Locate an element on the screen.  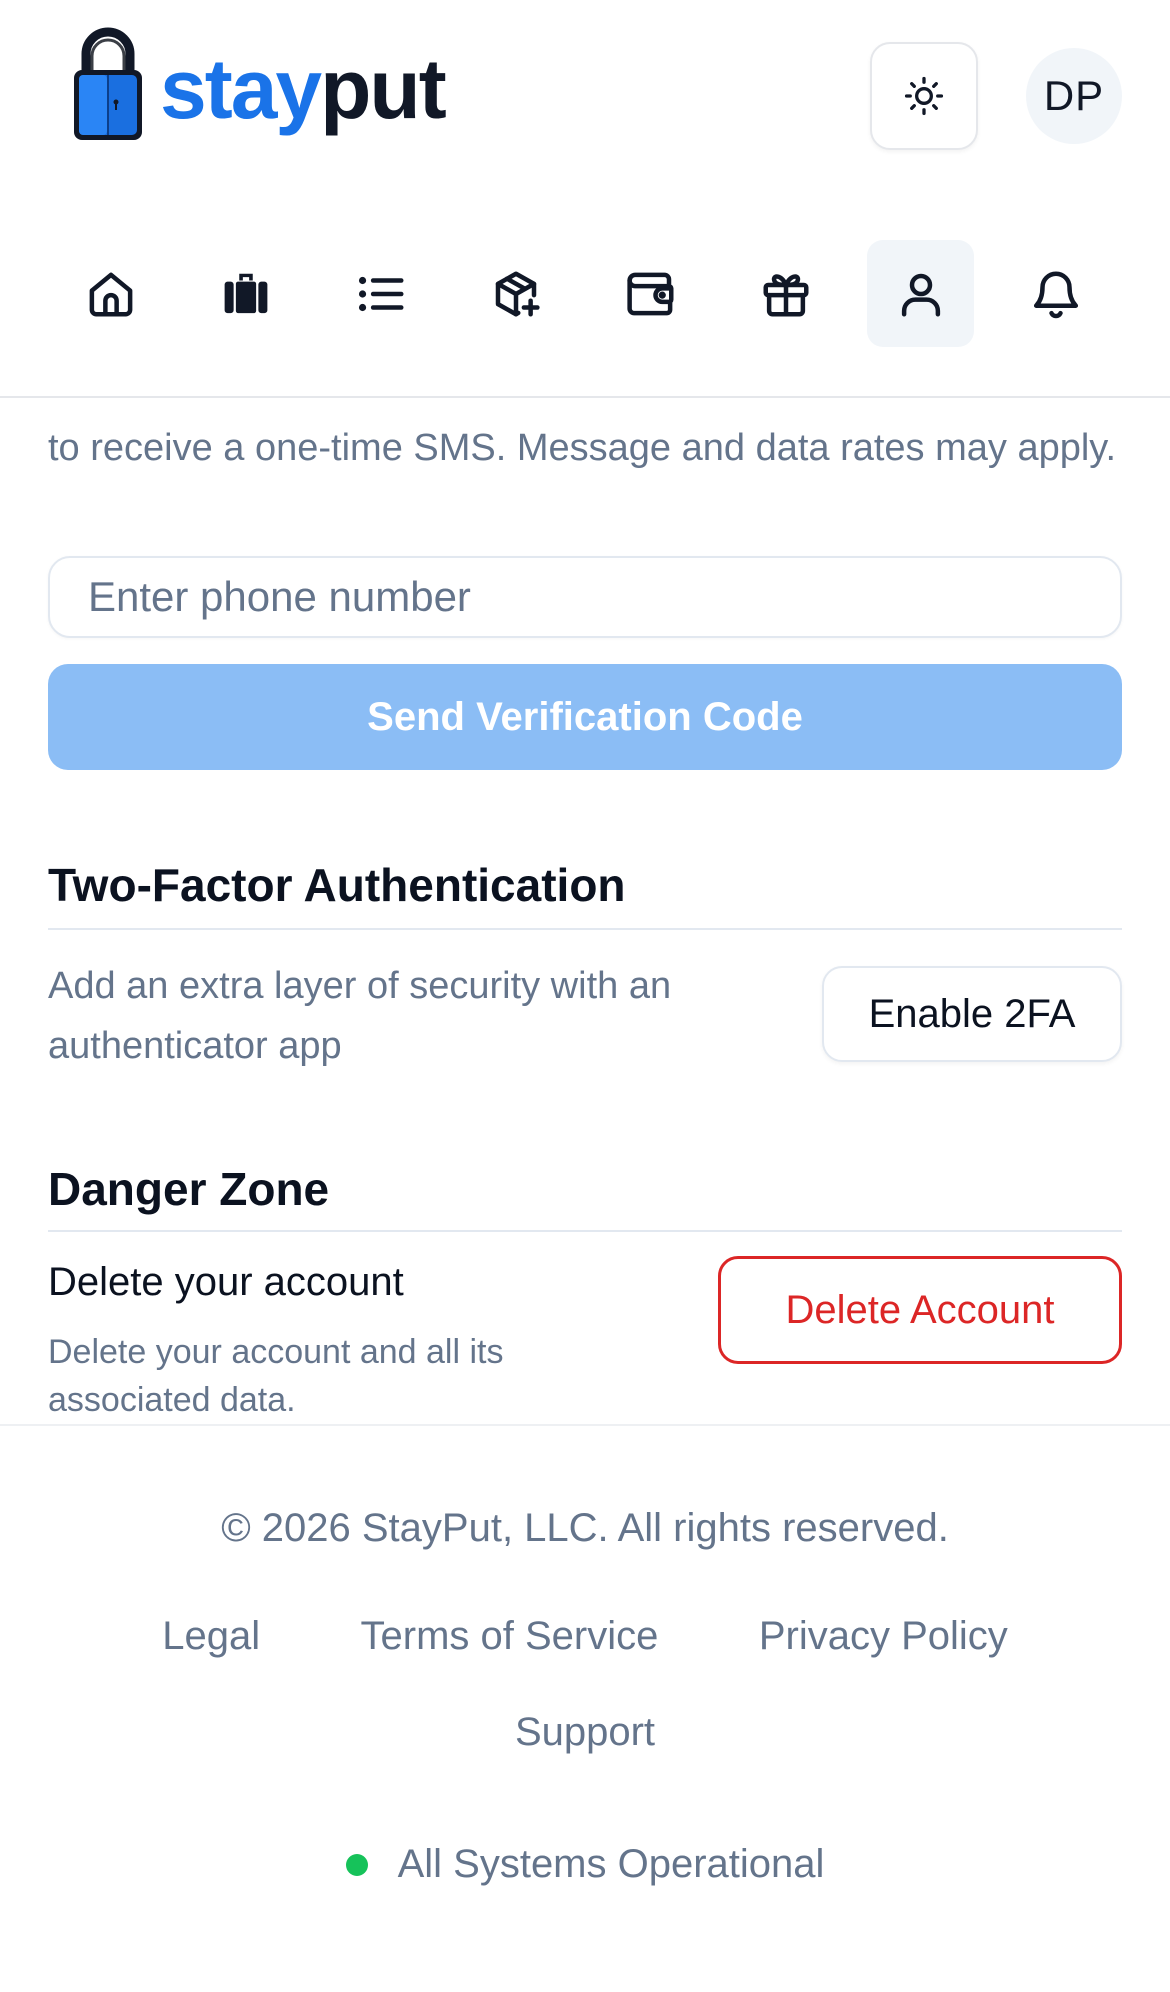
brand-name-stay: stay is located at coordinates (241, 89).